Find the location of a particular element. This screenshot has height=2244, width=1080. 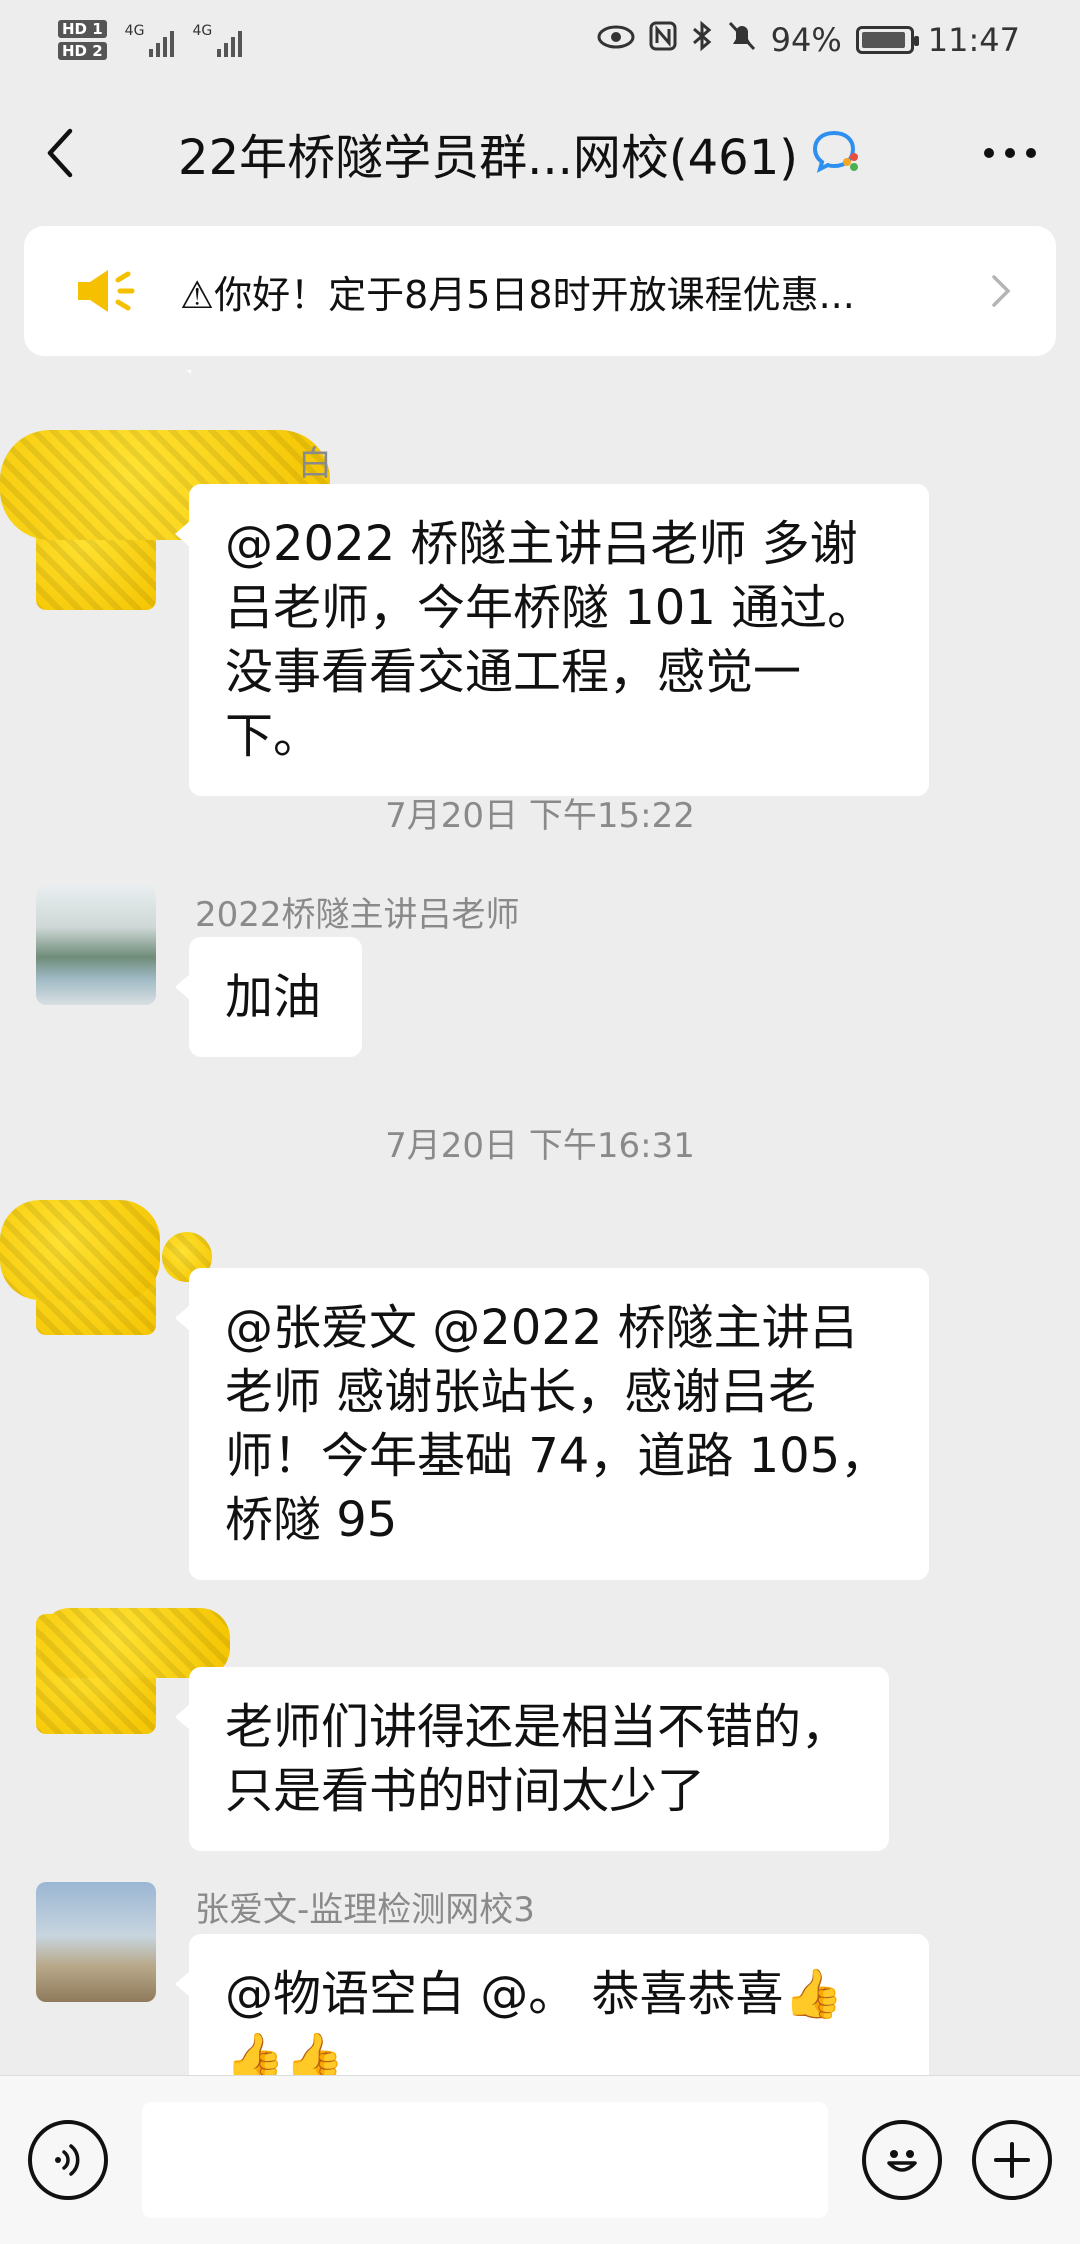

mute-bell-icon is located at coordinates (742, 40).